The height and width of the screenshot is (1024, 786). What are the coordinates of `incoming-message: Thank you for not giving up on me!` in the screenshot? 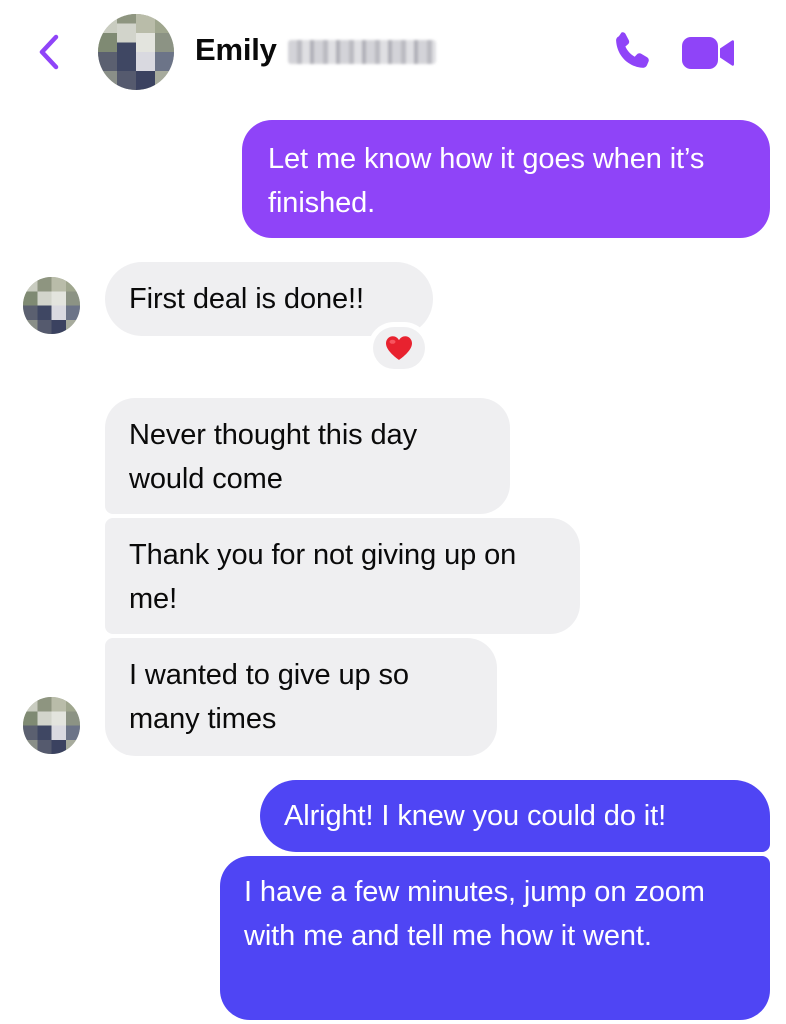 It's located at (342, 576).